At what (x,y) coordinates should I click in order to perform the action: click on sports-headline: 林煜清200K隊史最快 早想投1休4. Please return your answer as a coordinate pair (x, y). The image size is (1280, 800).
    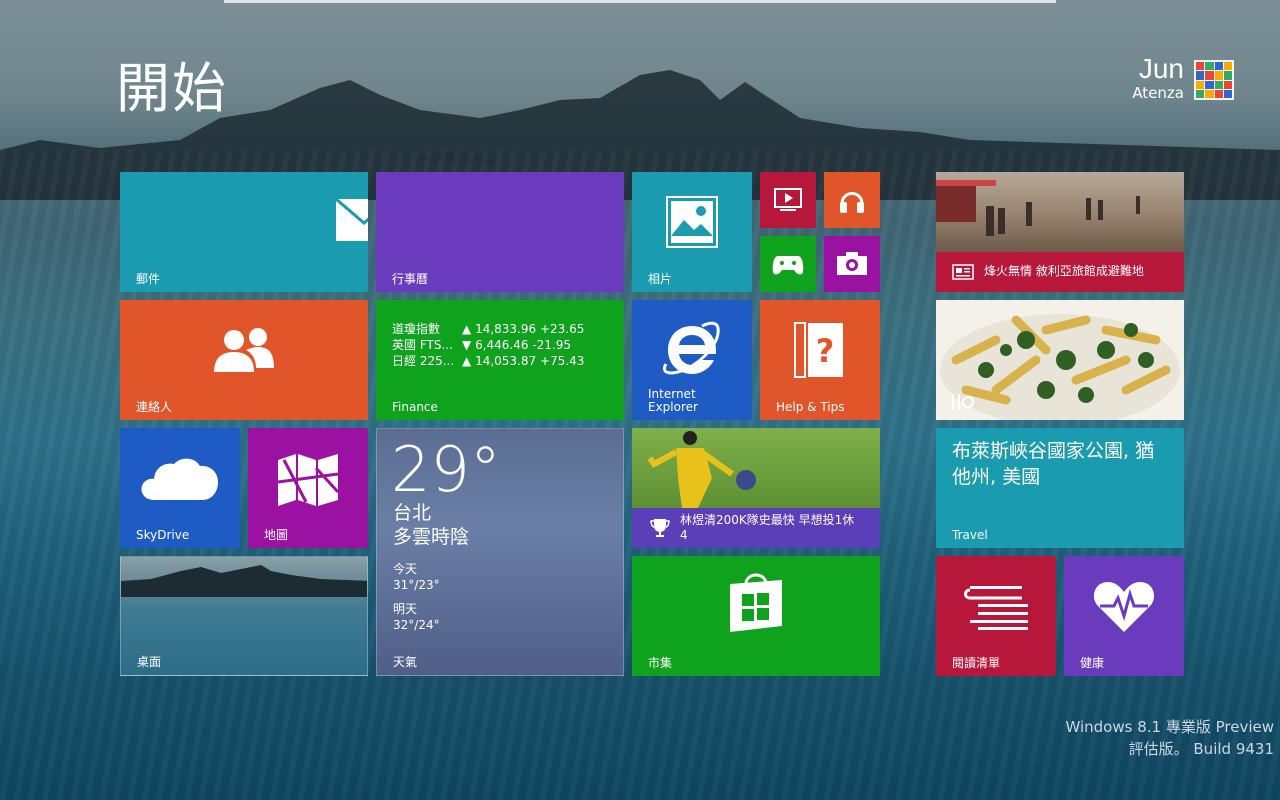
    Looking at the image, I should click on (767, 527).